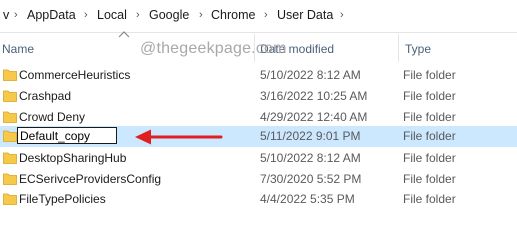 The height and width of the screenshot is (240, 517). Describe the element at coordinates (213, 48) in the screenshot. I see `watermark-text: @thegeekpage.com` at that location.